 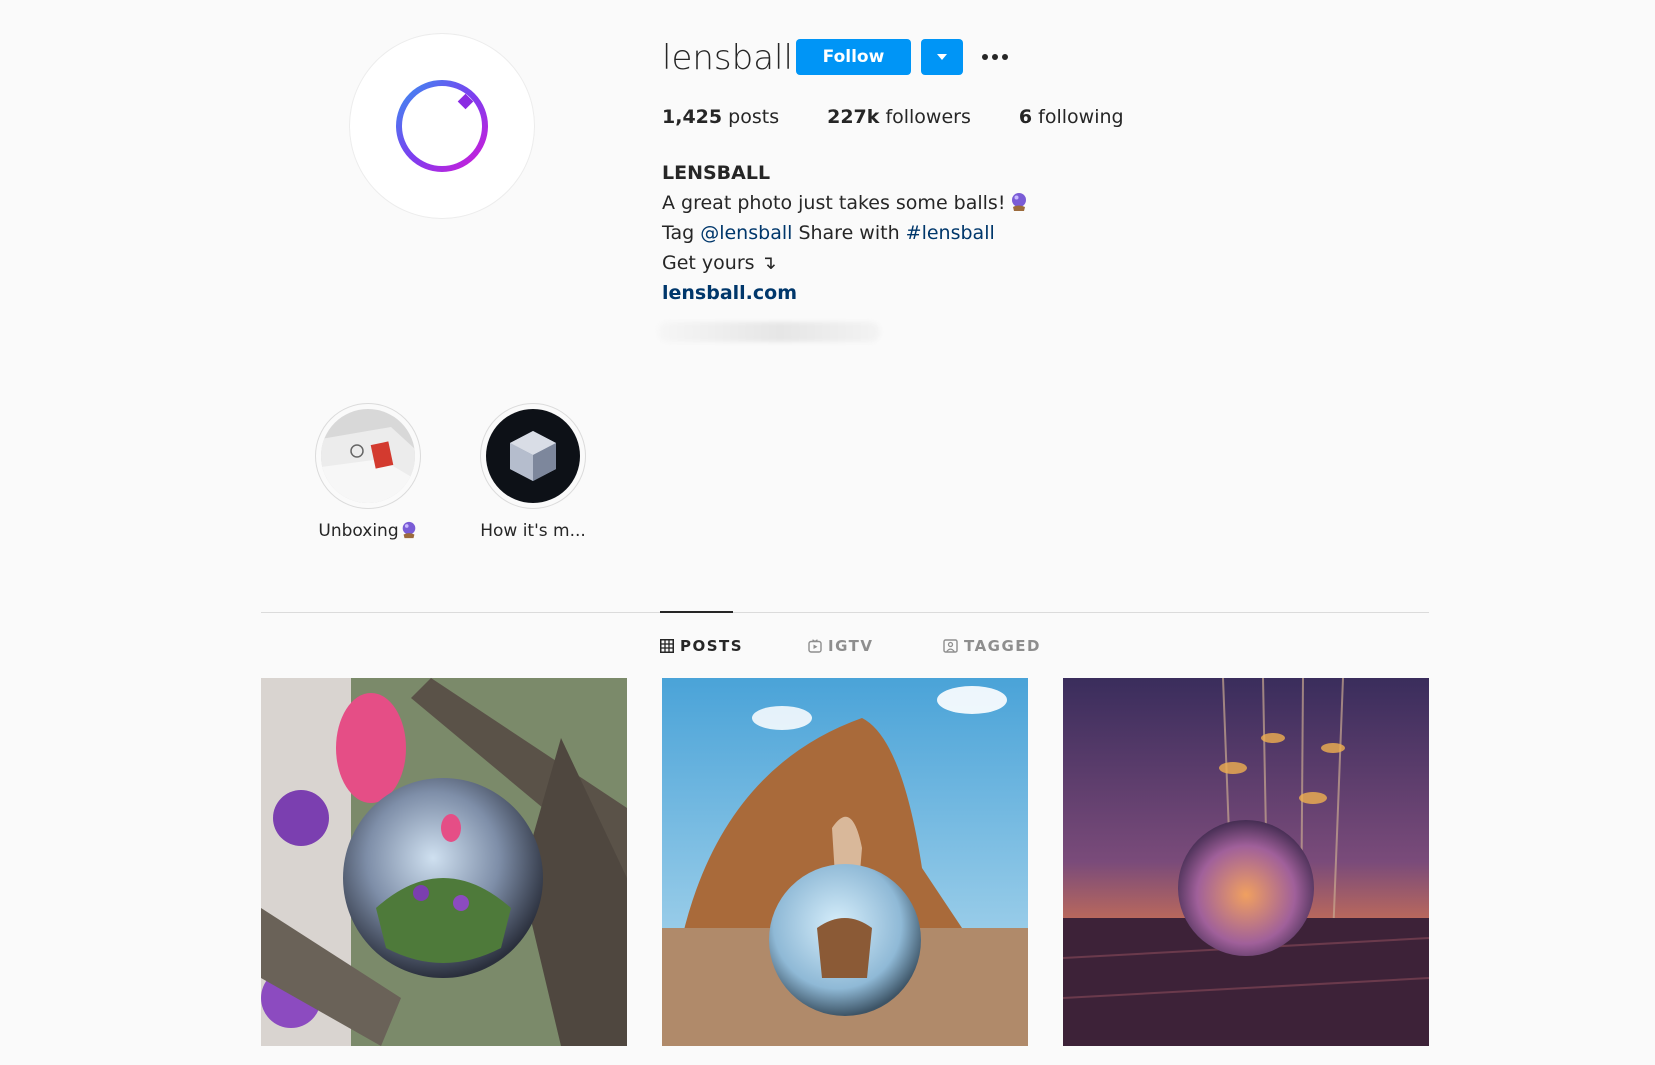 I want to click on bio-hashtag-link: #lensball, so click(x=950, y=233).